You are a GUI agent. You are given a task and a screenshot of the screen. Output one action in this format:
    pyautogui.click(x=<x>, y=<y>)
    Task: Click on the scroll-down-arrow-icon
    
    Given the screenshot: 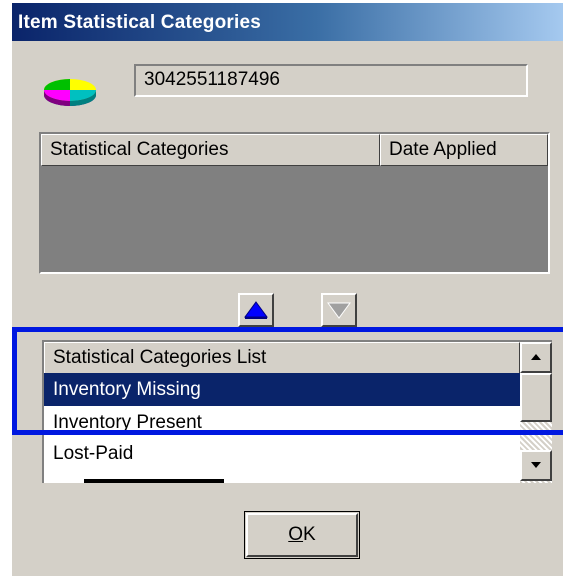 What is the action you would take?
    pyautogui.click(x=536, y=465)
    